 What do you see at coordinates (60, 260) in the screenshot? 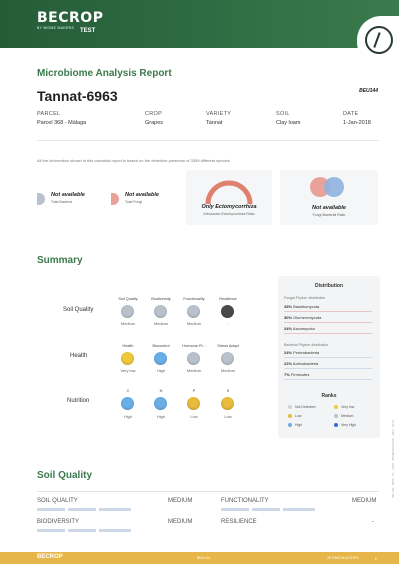
I see `summary-heading: Summary` at bounding box center [60, 260].